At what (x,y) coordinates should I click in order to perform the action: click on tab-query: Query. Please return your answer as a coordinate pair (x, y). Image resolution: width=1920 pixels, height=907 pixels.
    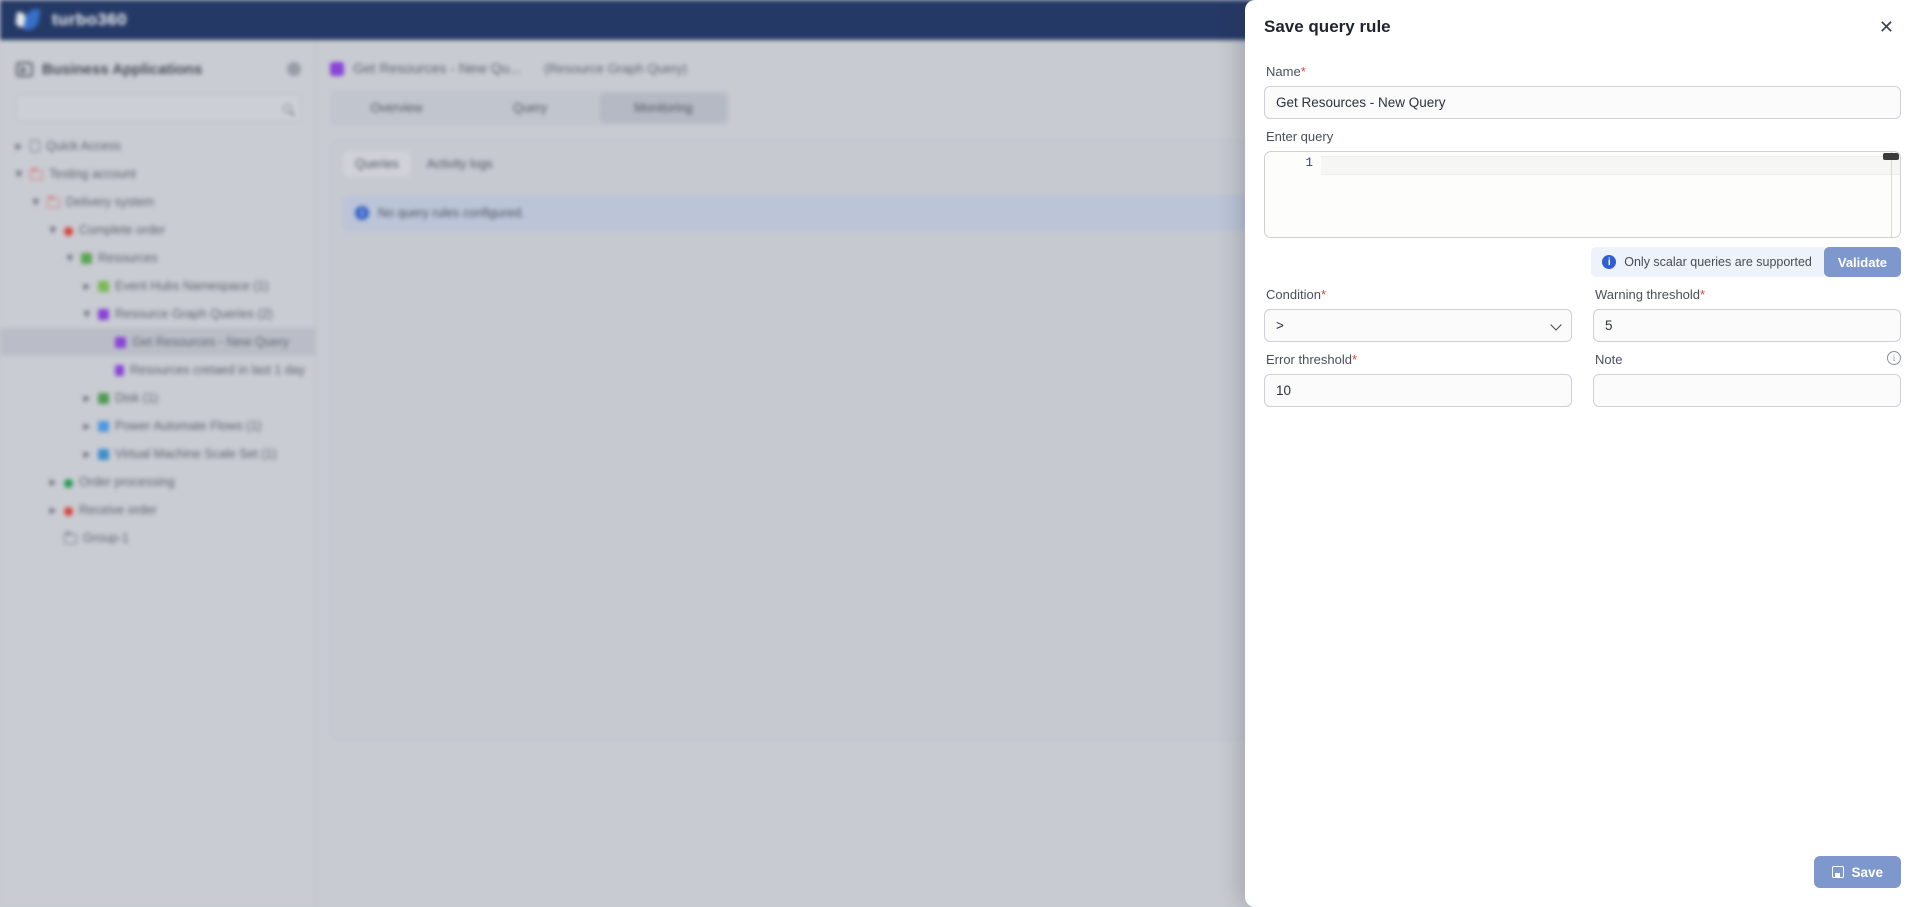
    Looking at the image, I should click on (529, 108).